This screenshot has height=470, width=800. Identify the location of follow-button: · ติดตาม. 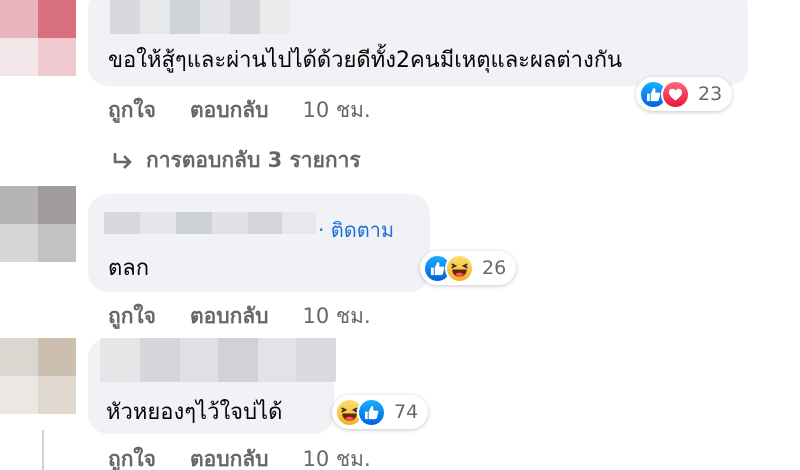
(356, 230).